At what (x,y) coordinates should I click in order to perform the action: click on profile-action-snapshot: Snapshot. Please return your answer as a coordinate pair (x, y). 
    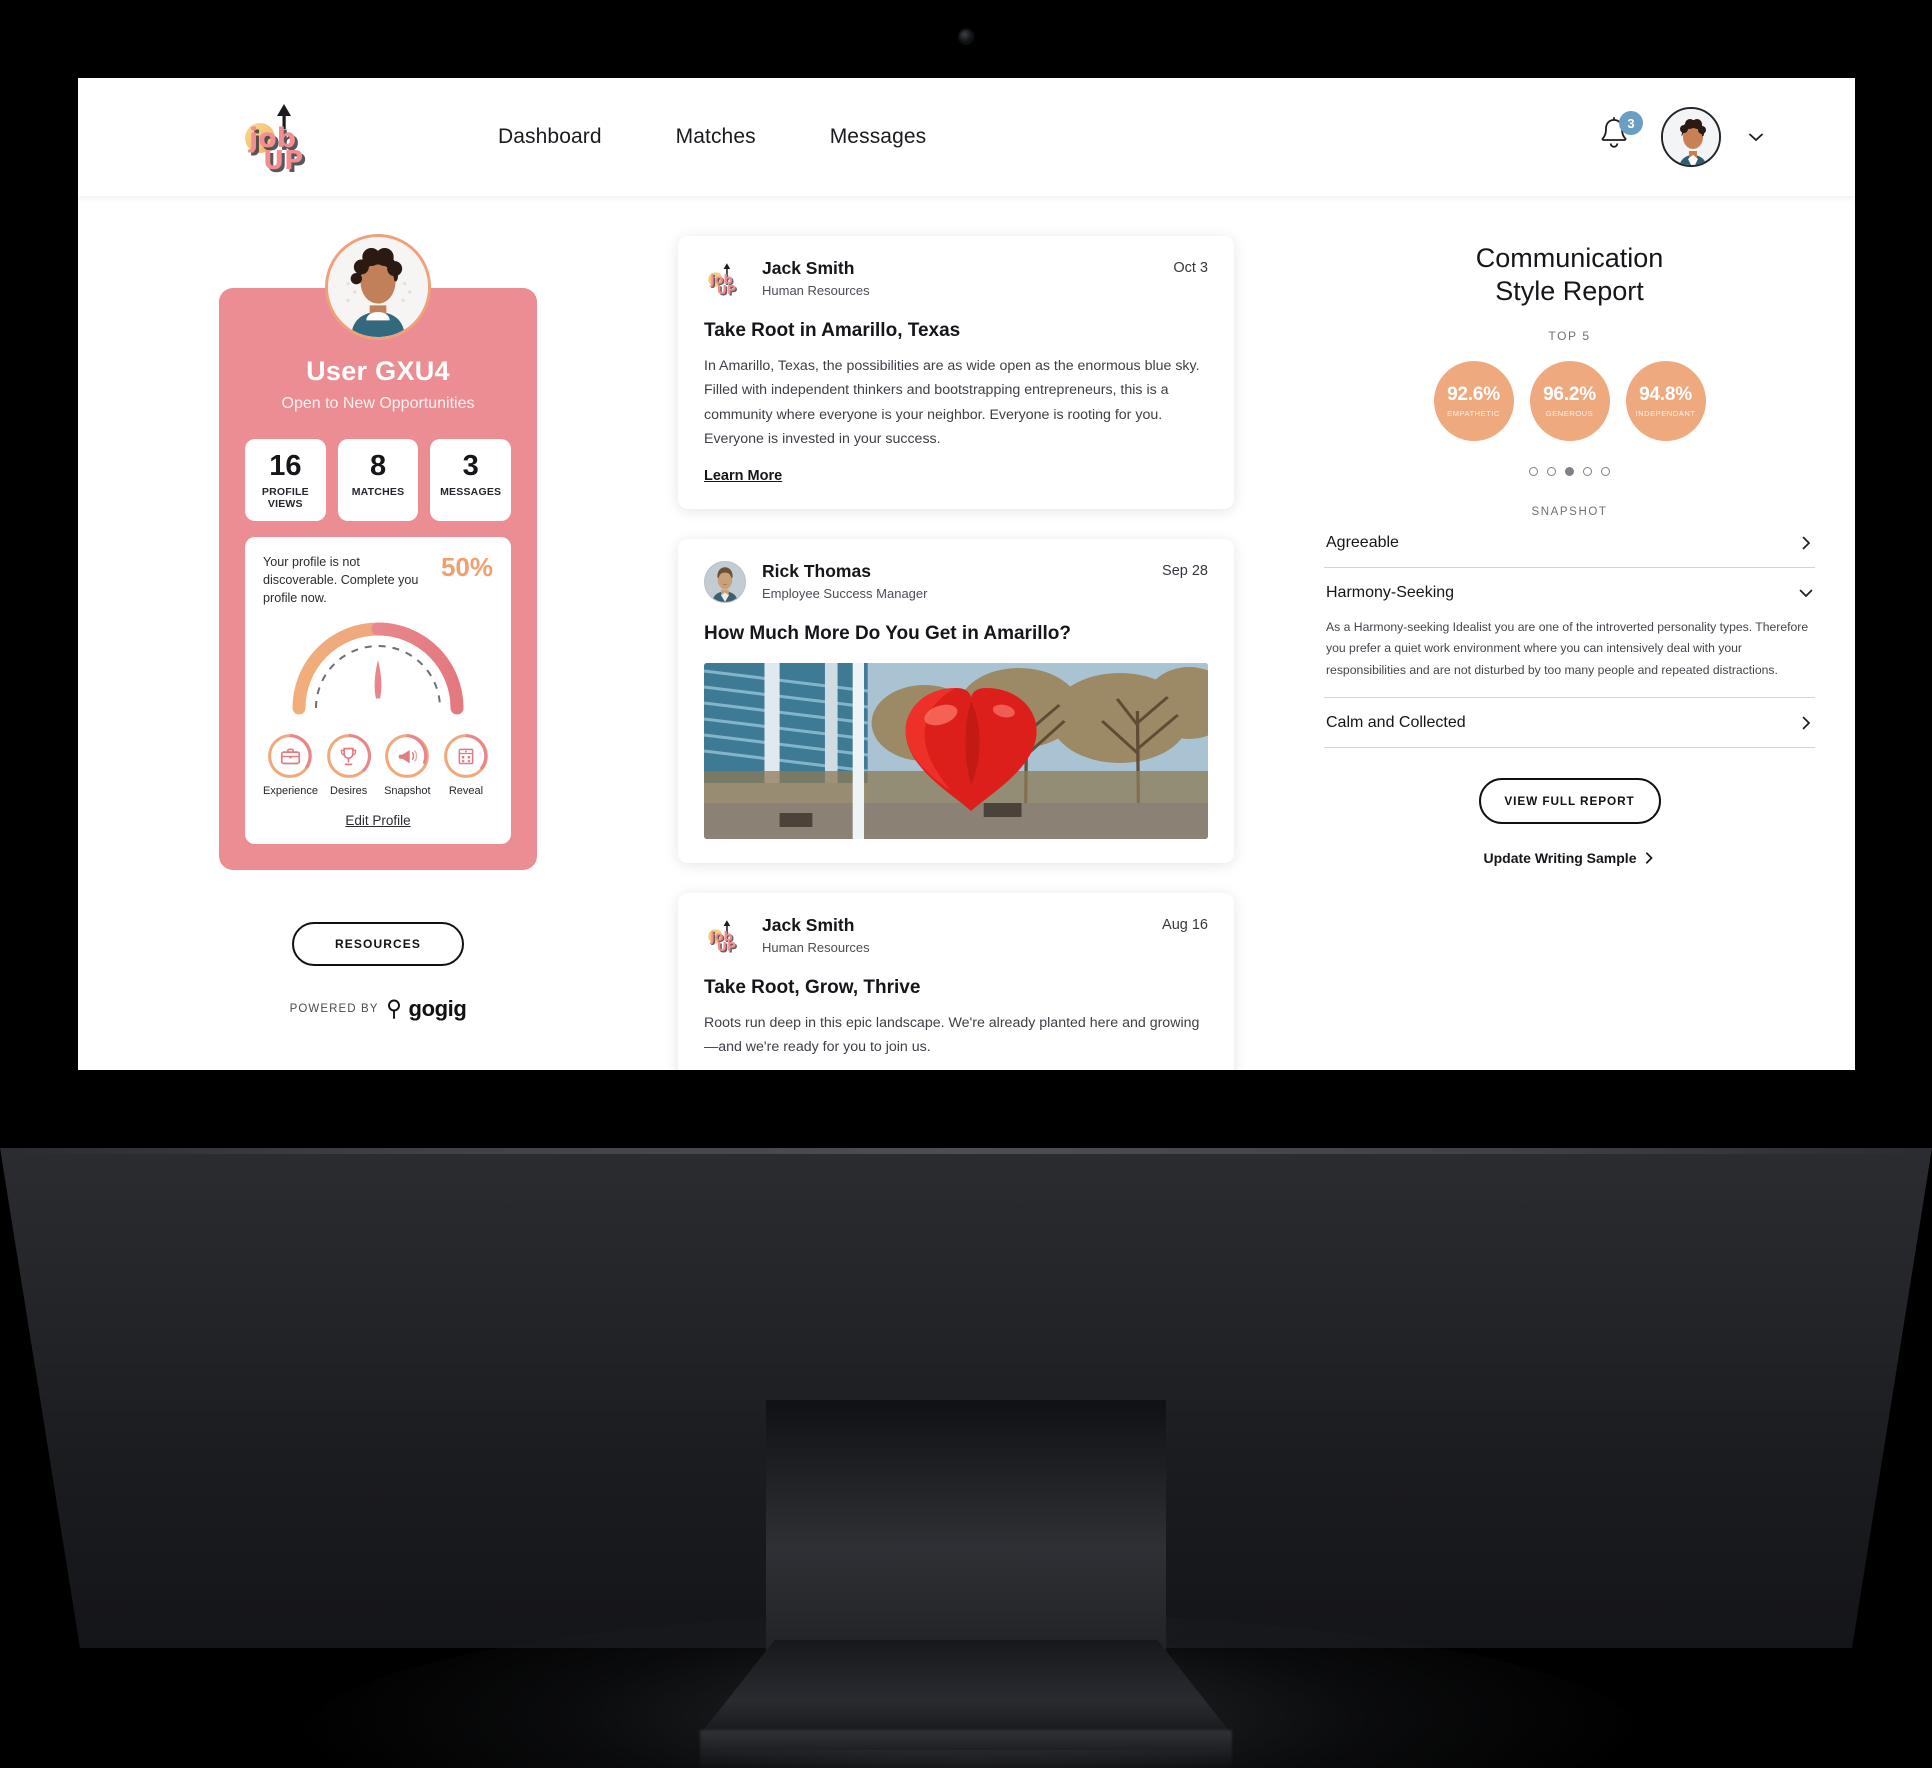
    Looking at the image, I should click on (407, 765).